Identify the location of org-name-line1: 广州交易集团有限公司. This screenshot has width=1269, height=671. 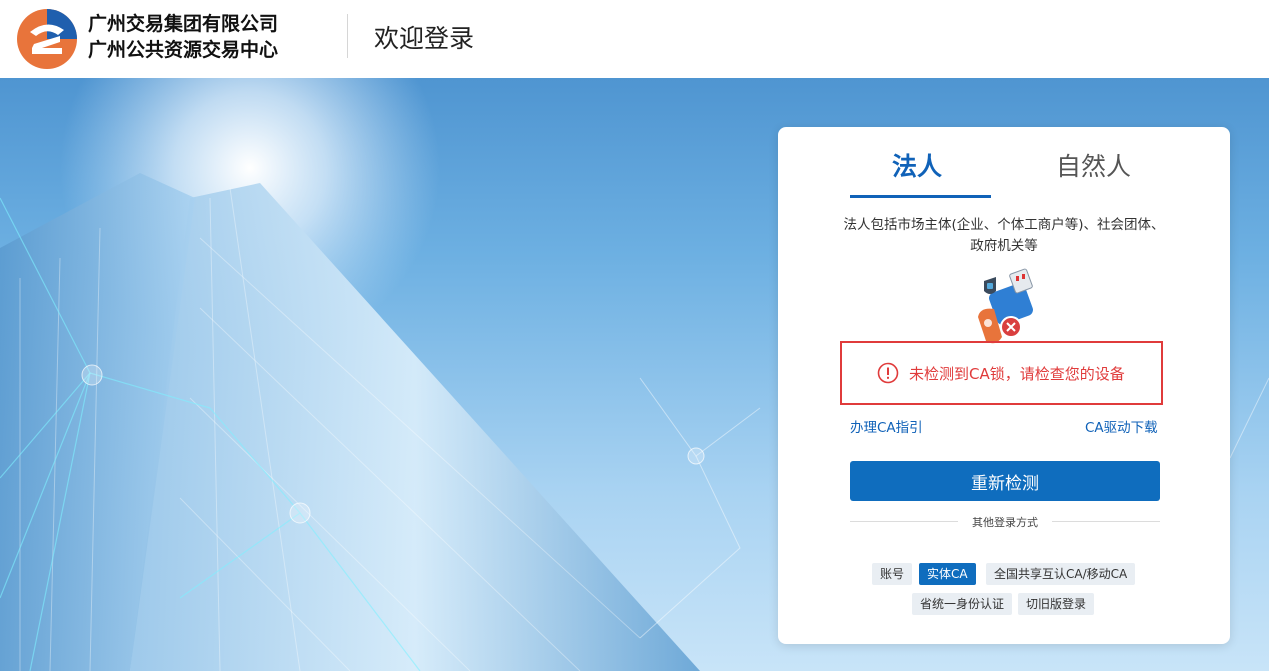
(183, 24).